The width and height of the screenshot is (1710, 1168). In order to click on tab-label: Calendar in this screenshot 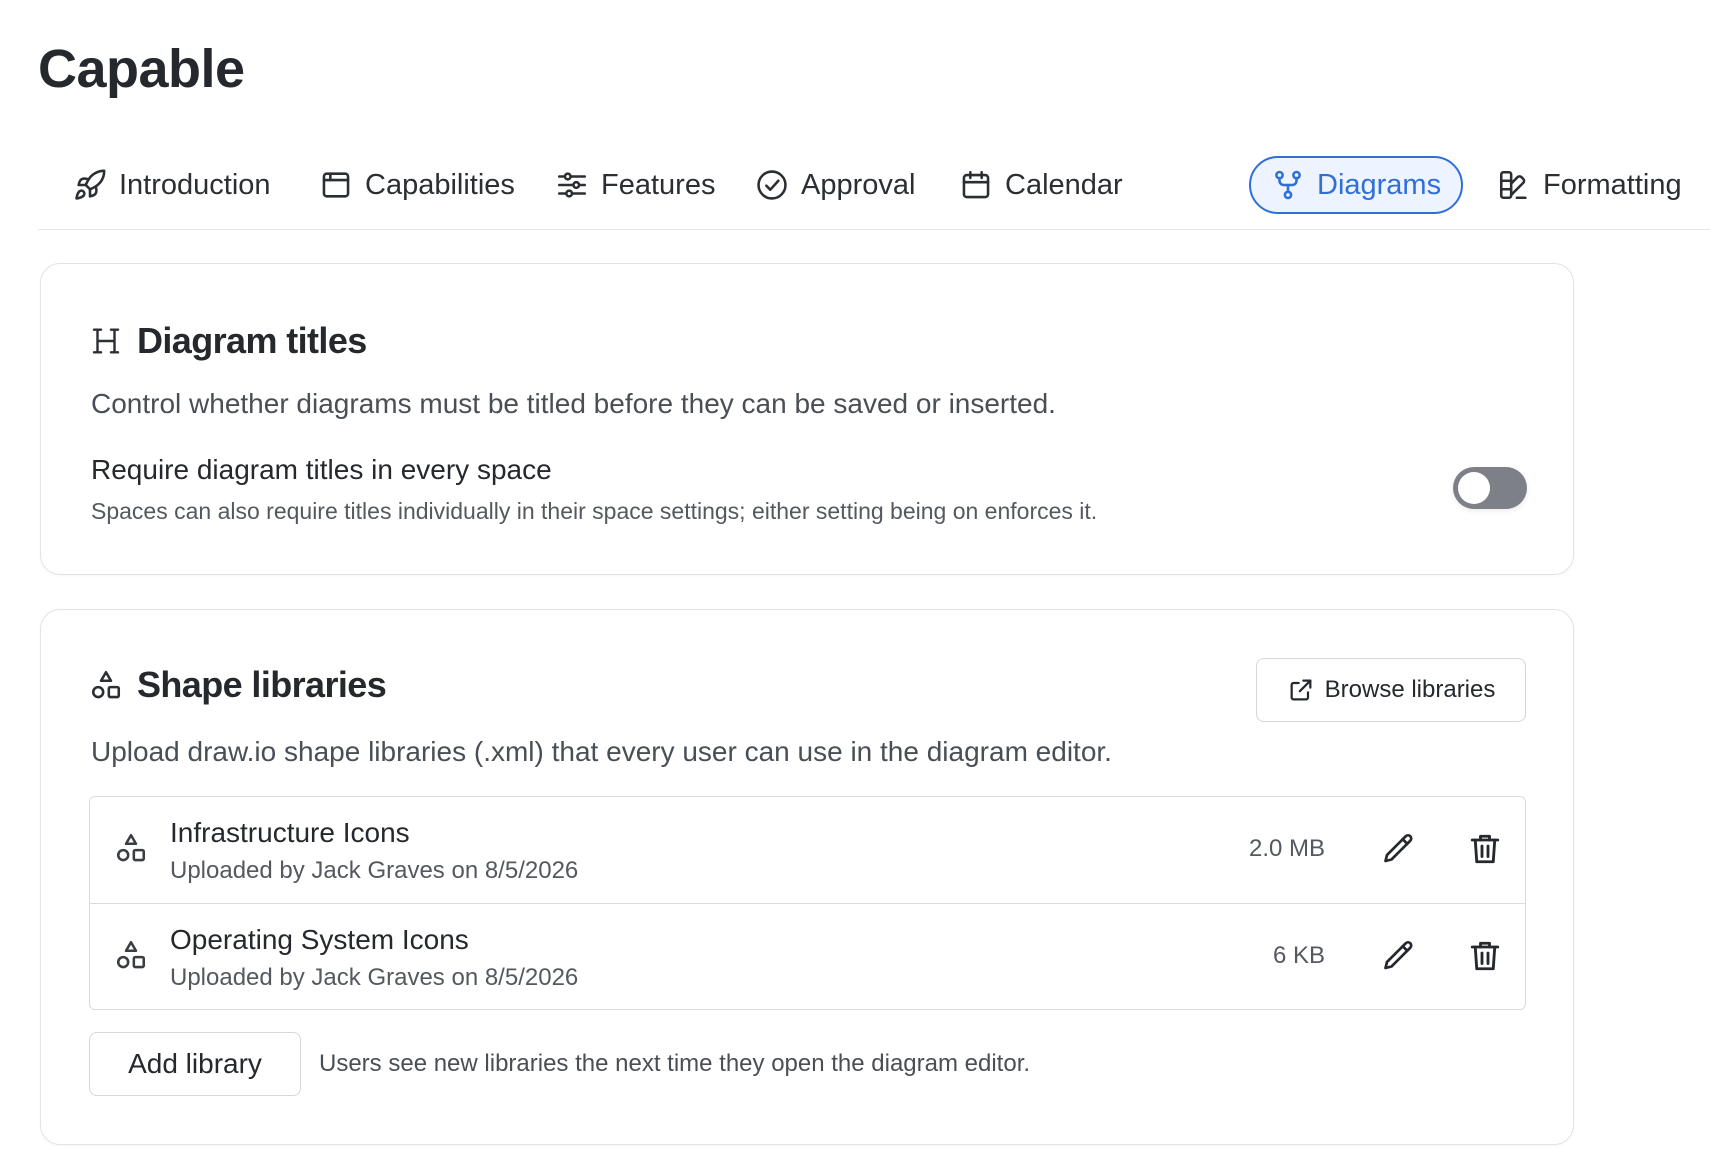, I will do `click(1064, 184)`.